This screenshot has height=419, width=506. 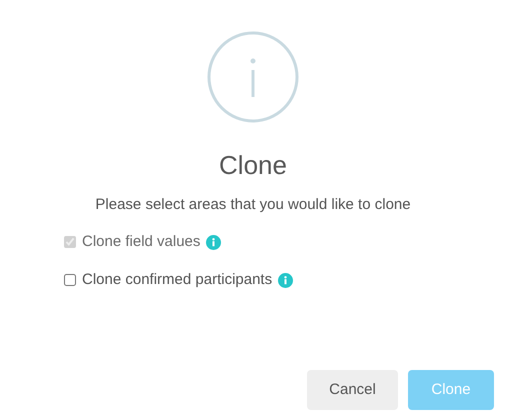 I want to click on checkbox, so click(x=70, y=280).